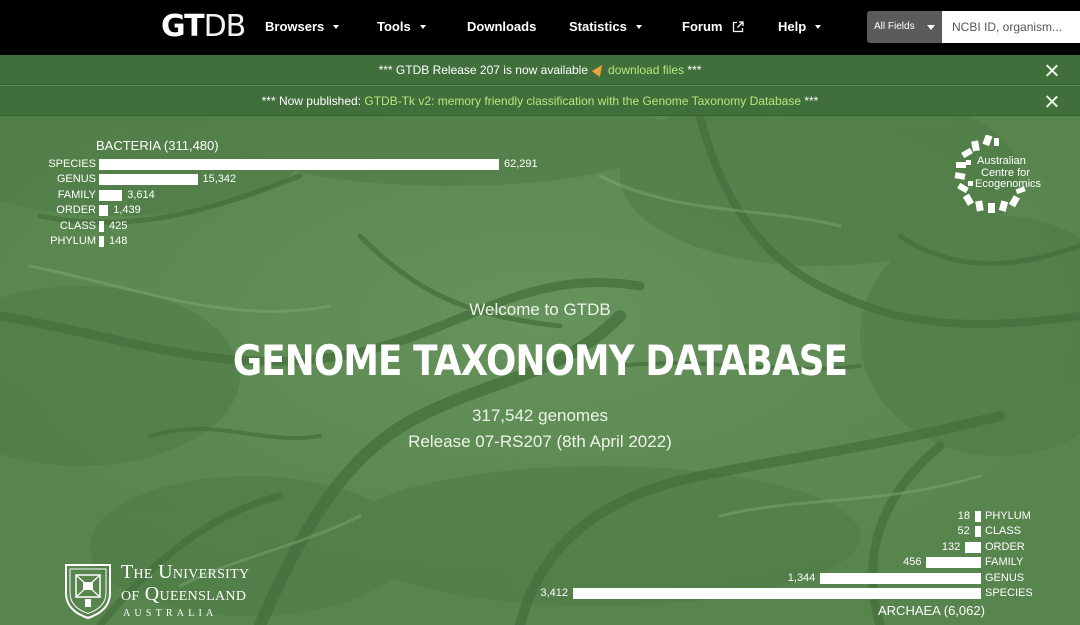  What do you see at coordinates (501, 27) in the screenshot?
I see `nav-downloads: Downloads` at bounding box center [501, 27].